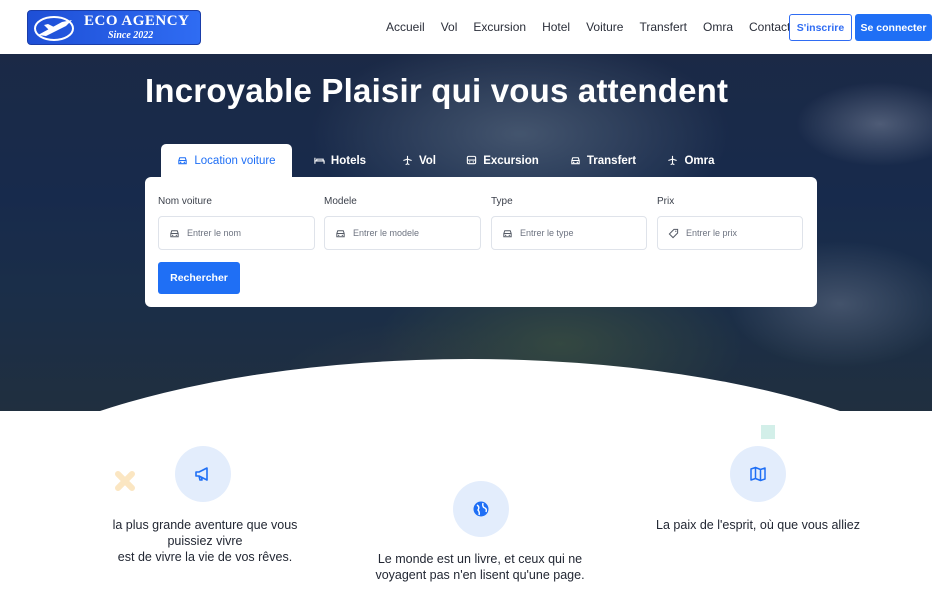  Describe the element at coordinates (125, 481) in the screenshot. I see `decorative-x-shape` at that location.